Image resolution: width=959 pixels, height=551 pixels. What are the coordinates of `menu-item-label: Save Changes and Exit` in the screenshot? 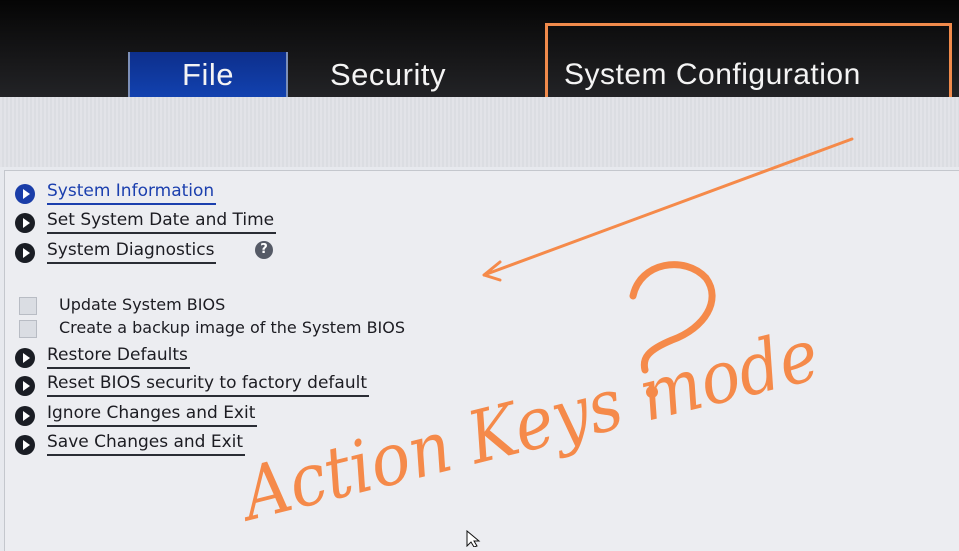 It's located at (146, 443).